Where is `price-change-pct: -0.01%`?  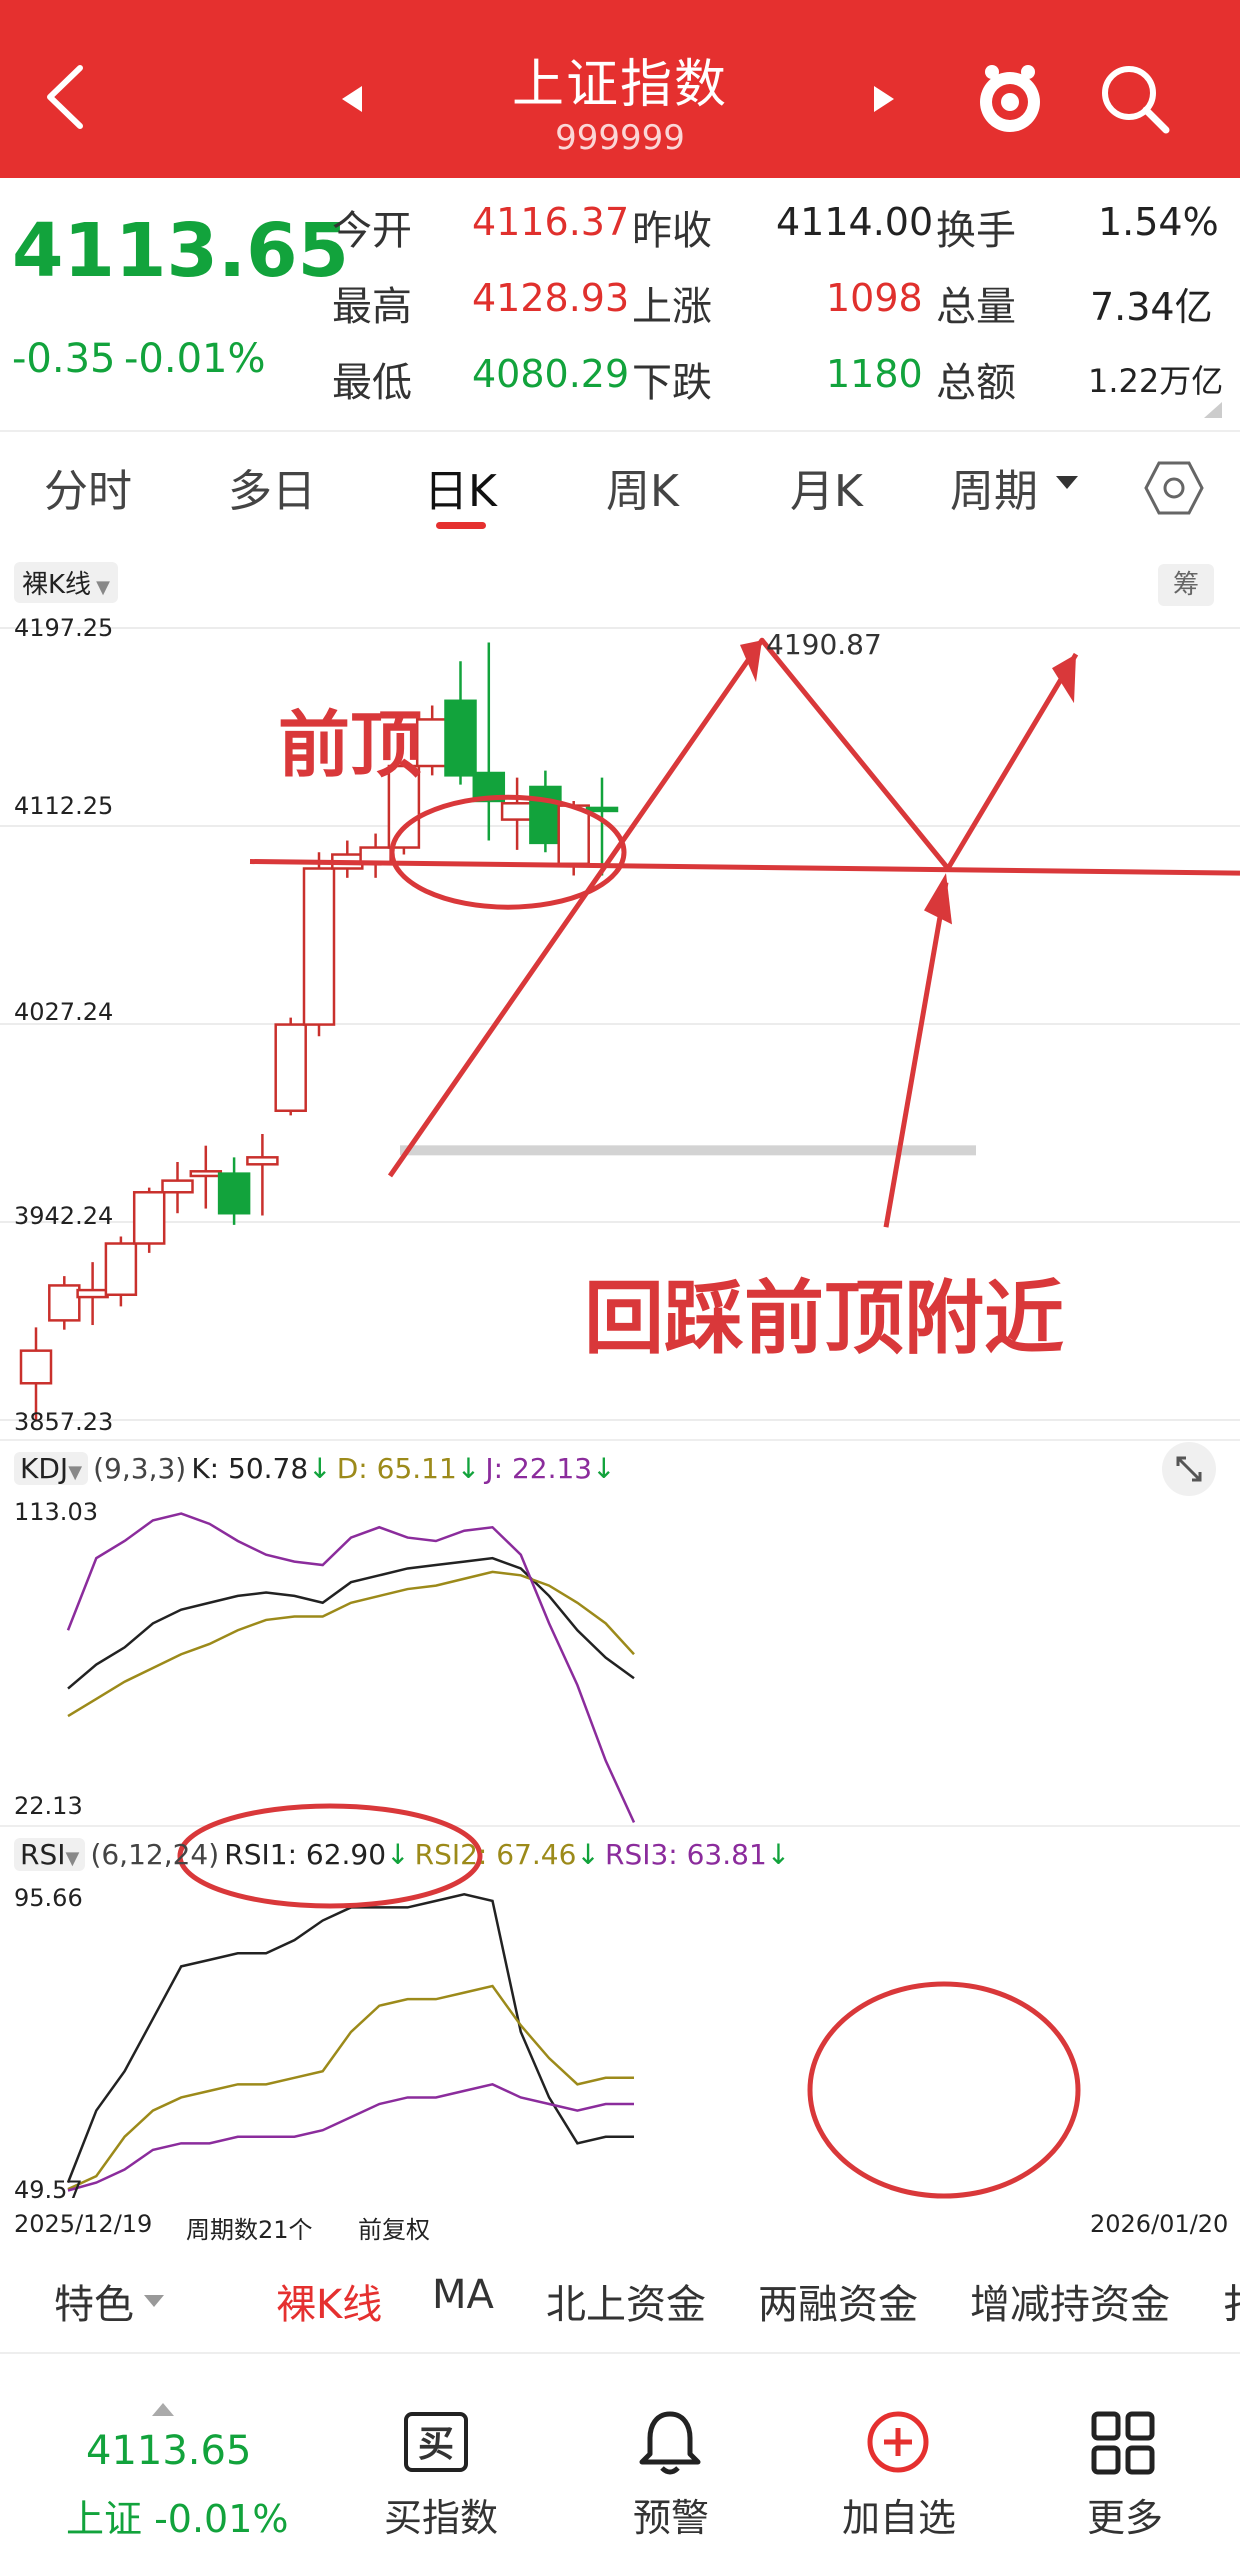 price-change-pct: -0.01% is located at coordinates (195, 359).